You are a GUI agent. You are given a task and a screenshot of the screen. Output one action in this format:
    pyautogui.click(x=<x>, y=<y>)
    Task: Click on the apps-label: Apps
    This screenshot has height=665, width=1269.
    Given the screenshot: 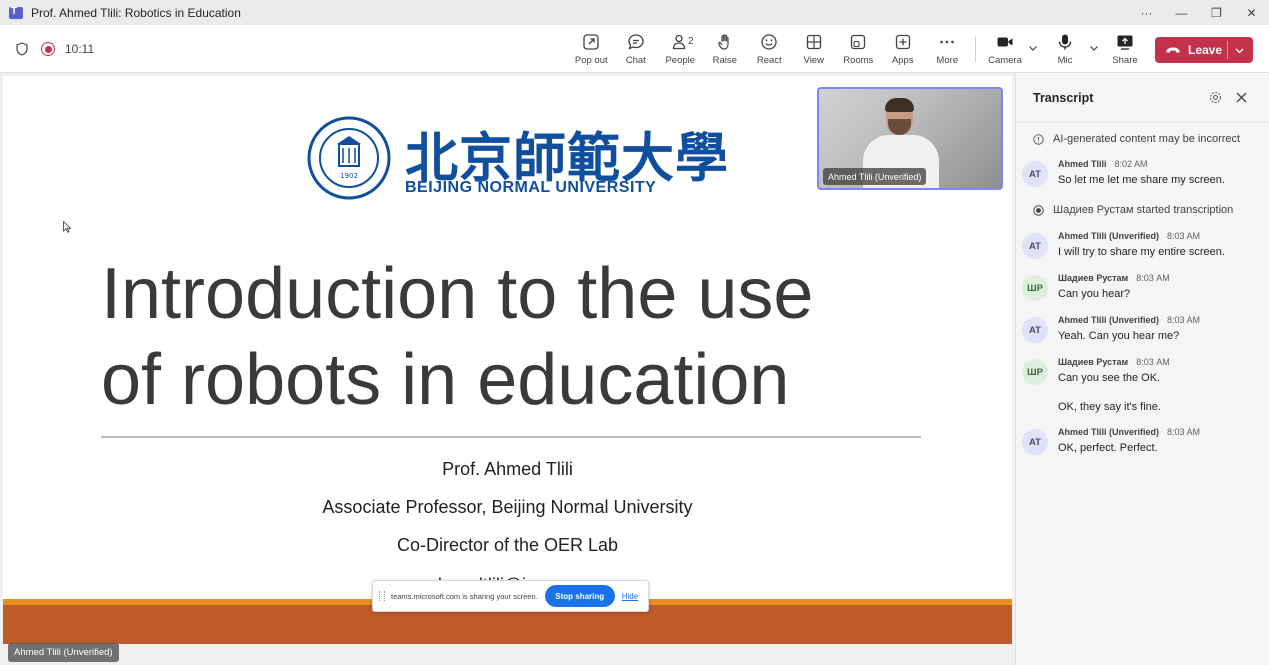 What is the action you would take?
    pyautogui.click(x=902, y=60)
    